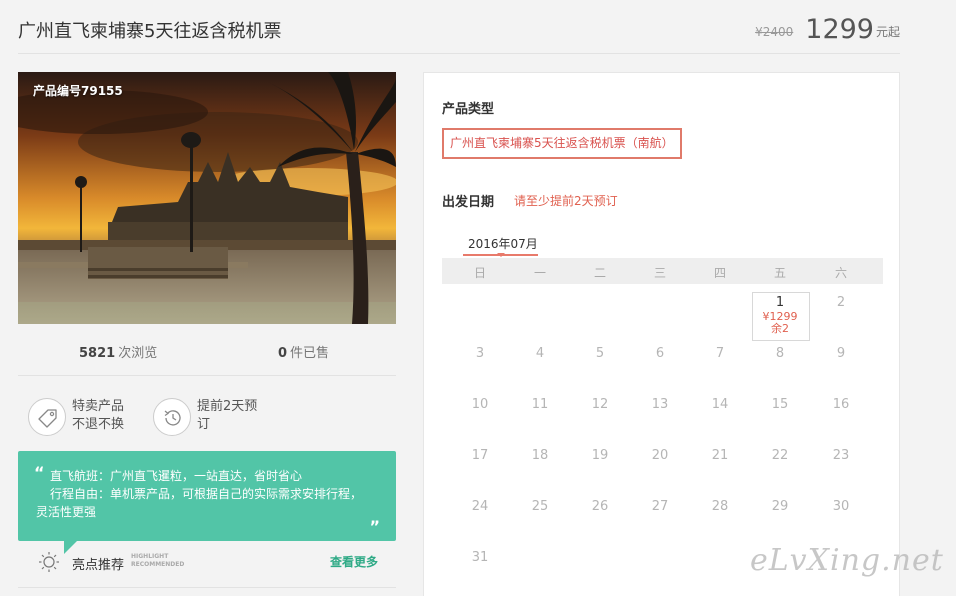 Image resolution: width=956 pixels, height=596 pixels. I want to click on sold-label: 件已售, so click(310, 353).